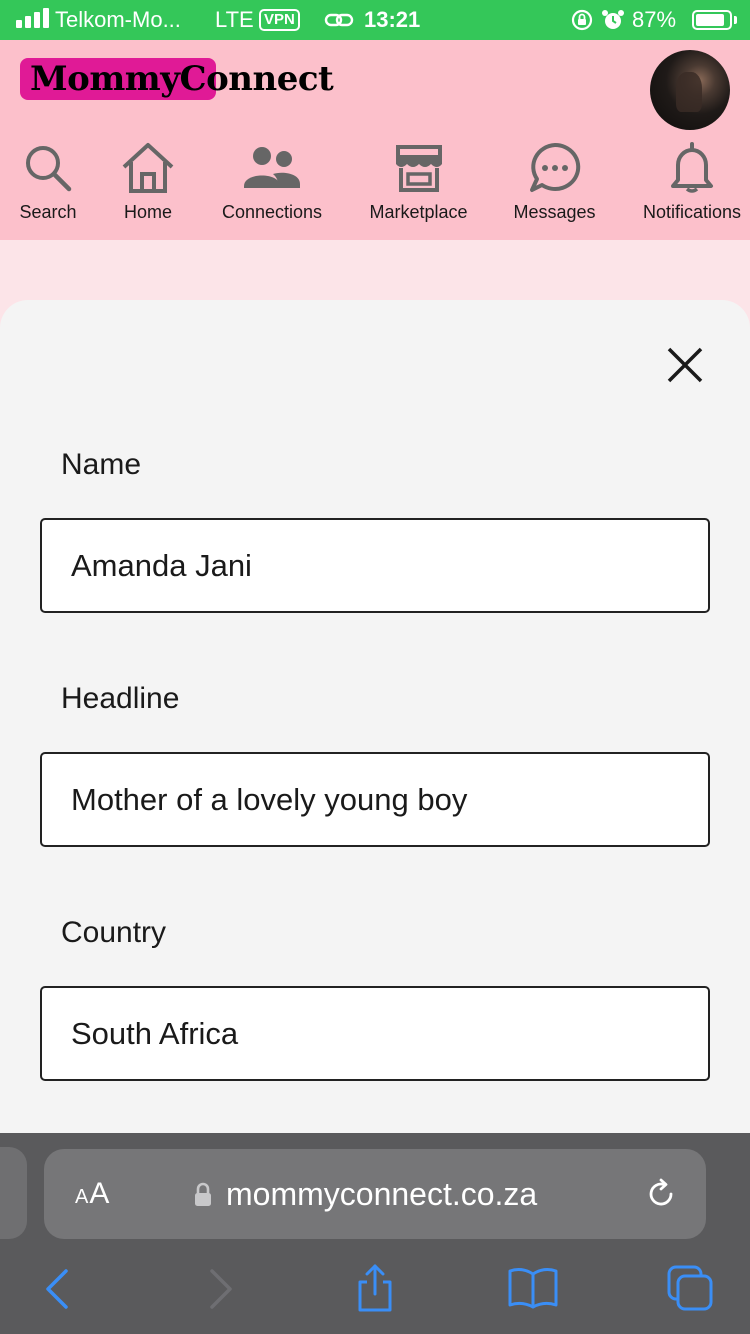  What do you see at coordinates (339, 20) in the screenshot?
I see `link-icon` at bounding box center [339, 20].